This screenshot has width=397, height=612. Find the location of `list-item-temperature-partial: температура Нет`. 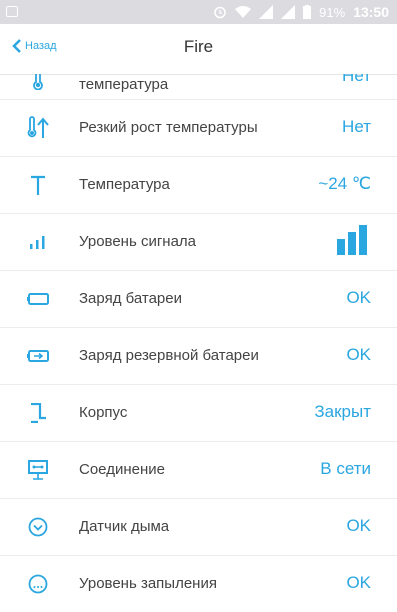

list-item-temperature-partial: температура Нет is located at coordinates (198, 87).